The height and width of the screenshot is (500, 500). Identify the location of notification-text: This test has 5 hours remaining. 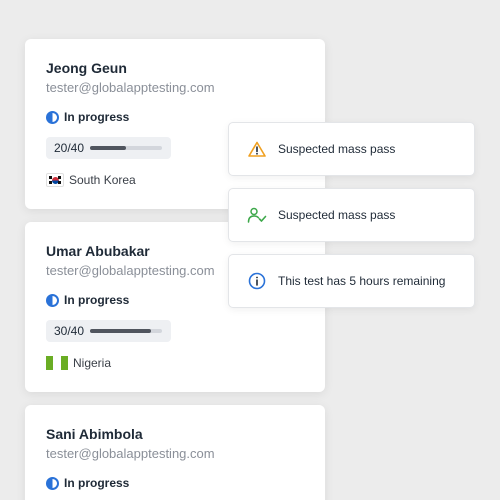
(362, 281).